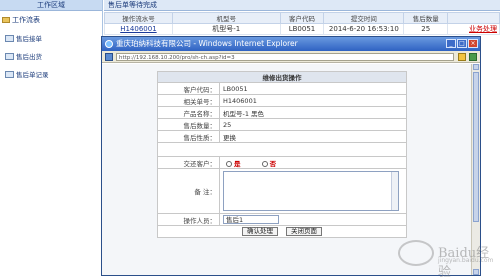 This screenshot has width=500, height=280. I want to click on serial-link: H1406001, so click(138, 29).